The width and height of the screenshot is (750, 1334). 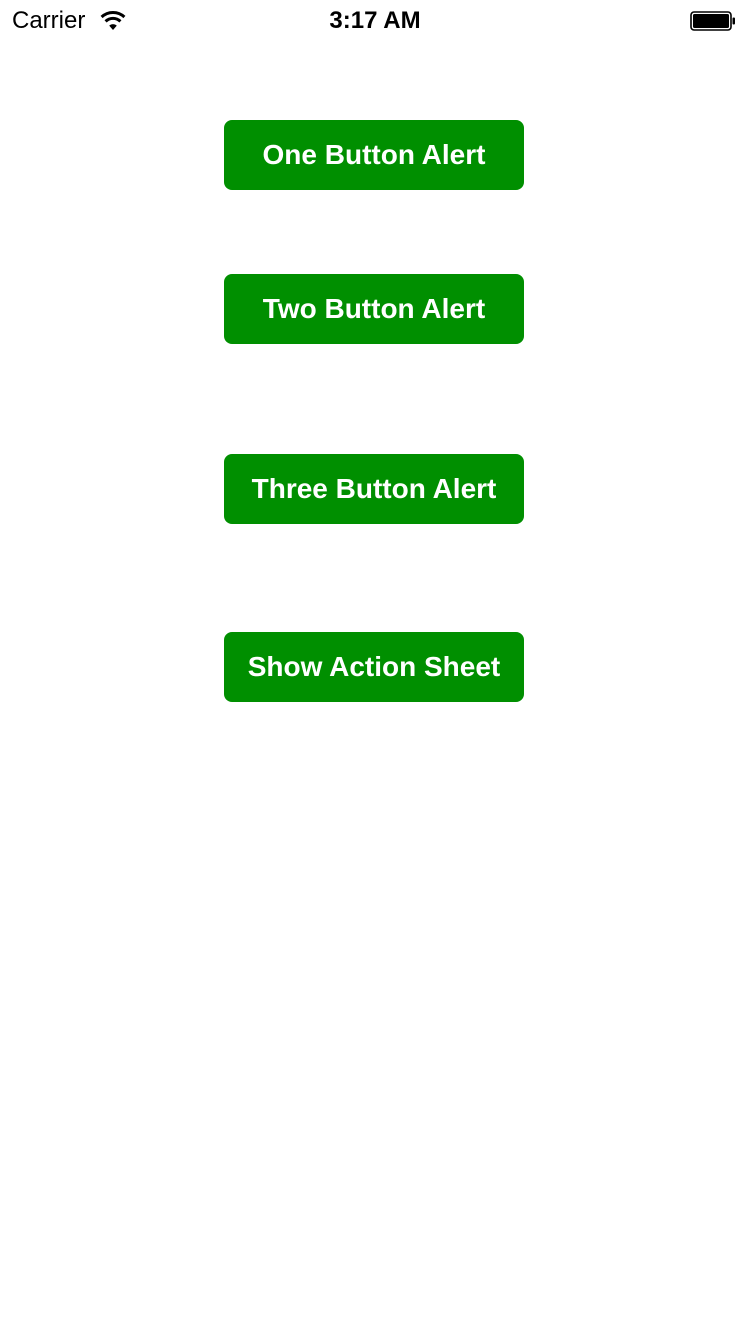 I want to click on show-action-sheet-button: Show Action Sheet, so click(x=374, y=667).